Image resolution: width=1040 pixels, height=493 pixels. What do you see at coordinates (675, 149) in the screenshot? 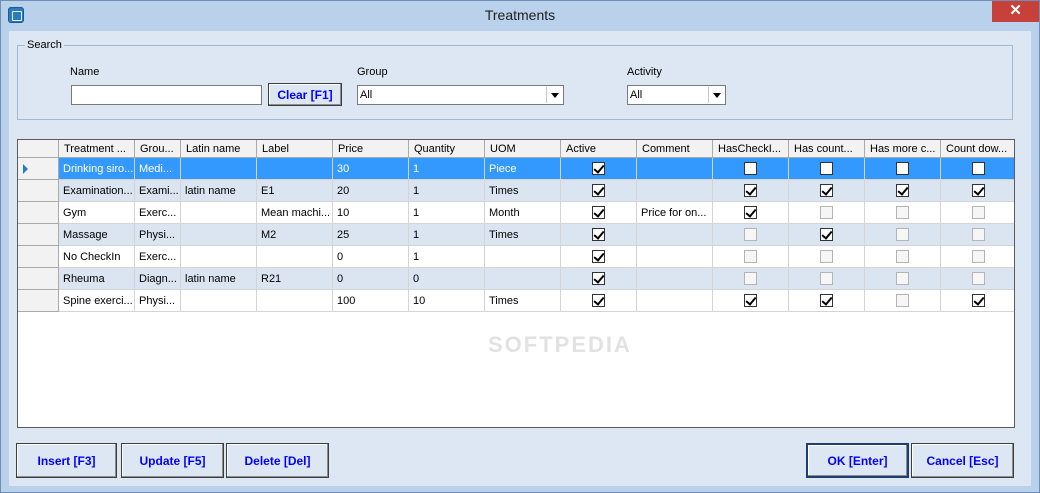
I see `column-header: Comment` at bounding box center [675, 149].